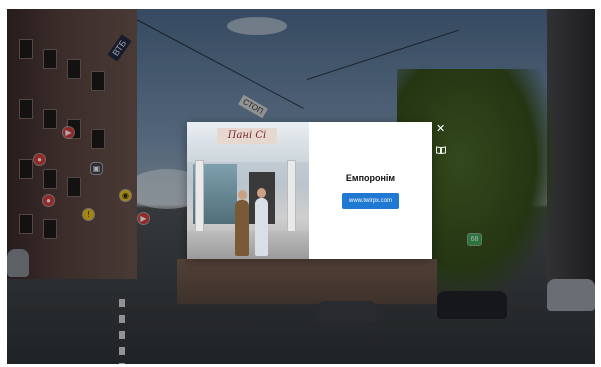 This screenshot has height=367, width=601. What do you see at coordinates (441, 150) in the screenshot?
I see `book-icon` at bounding box center [441, 150].